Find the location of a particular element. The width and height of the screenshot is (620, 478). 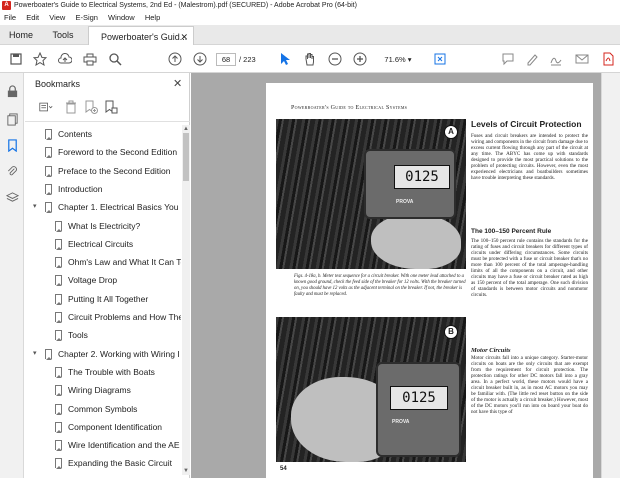

menu-window: Window is located at coordinates (121, 18).